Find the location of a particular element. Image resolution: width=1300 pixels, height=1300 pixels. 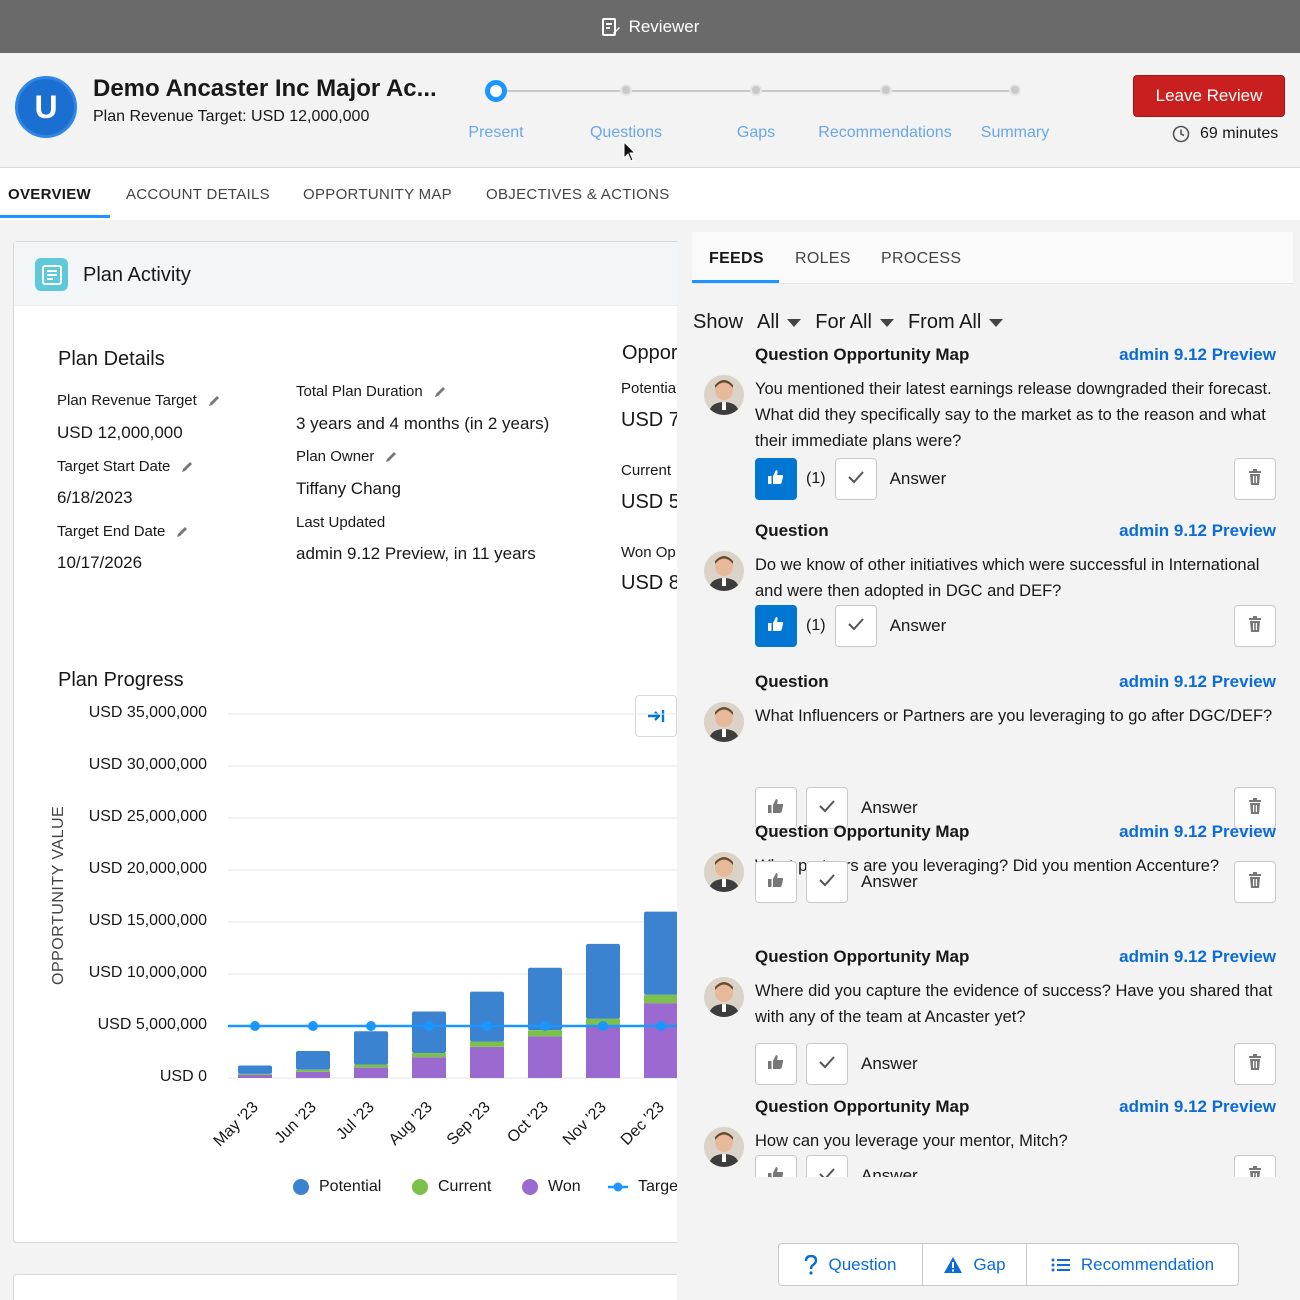

from-filter-dropdown: From All is located at coordinates (955, 322).